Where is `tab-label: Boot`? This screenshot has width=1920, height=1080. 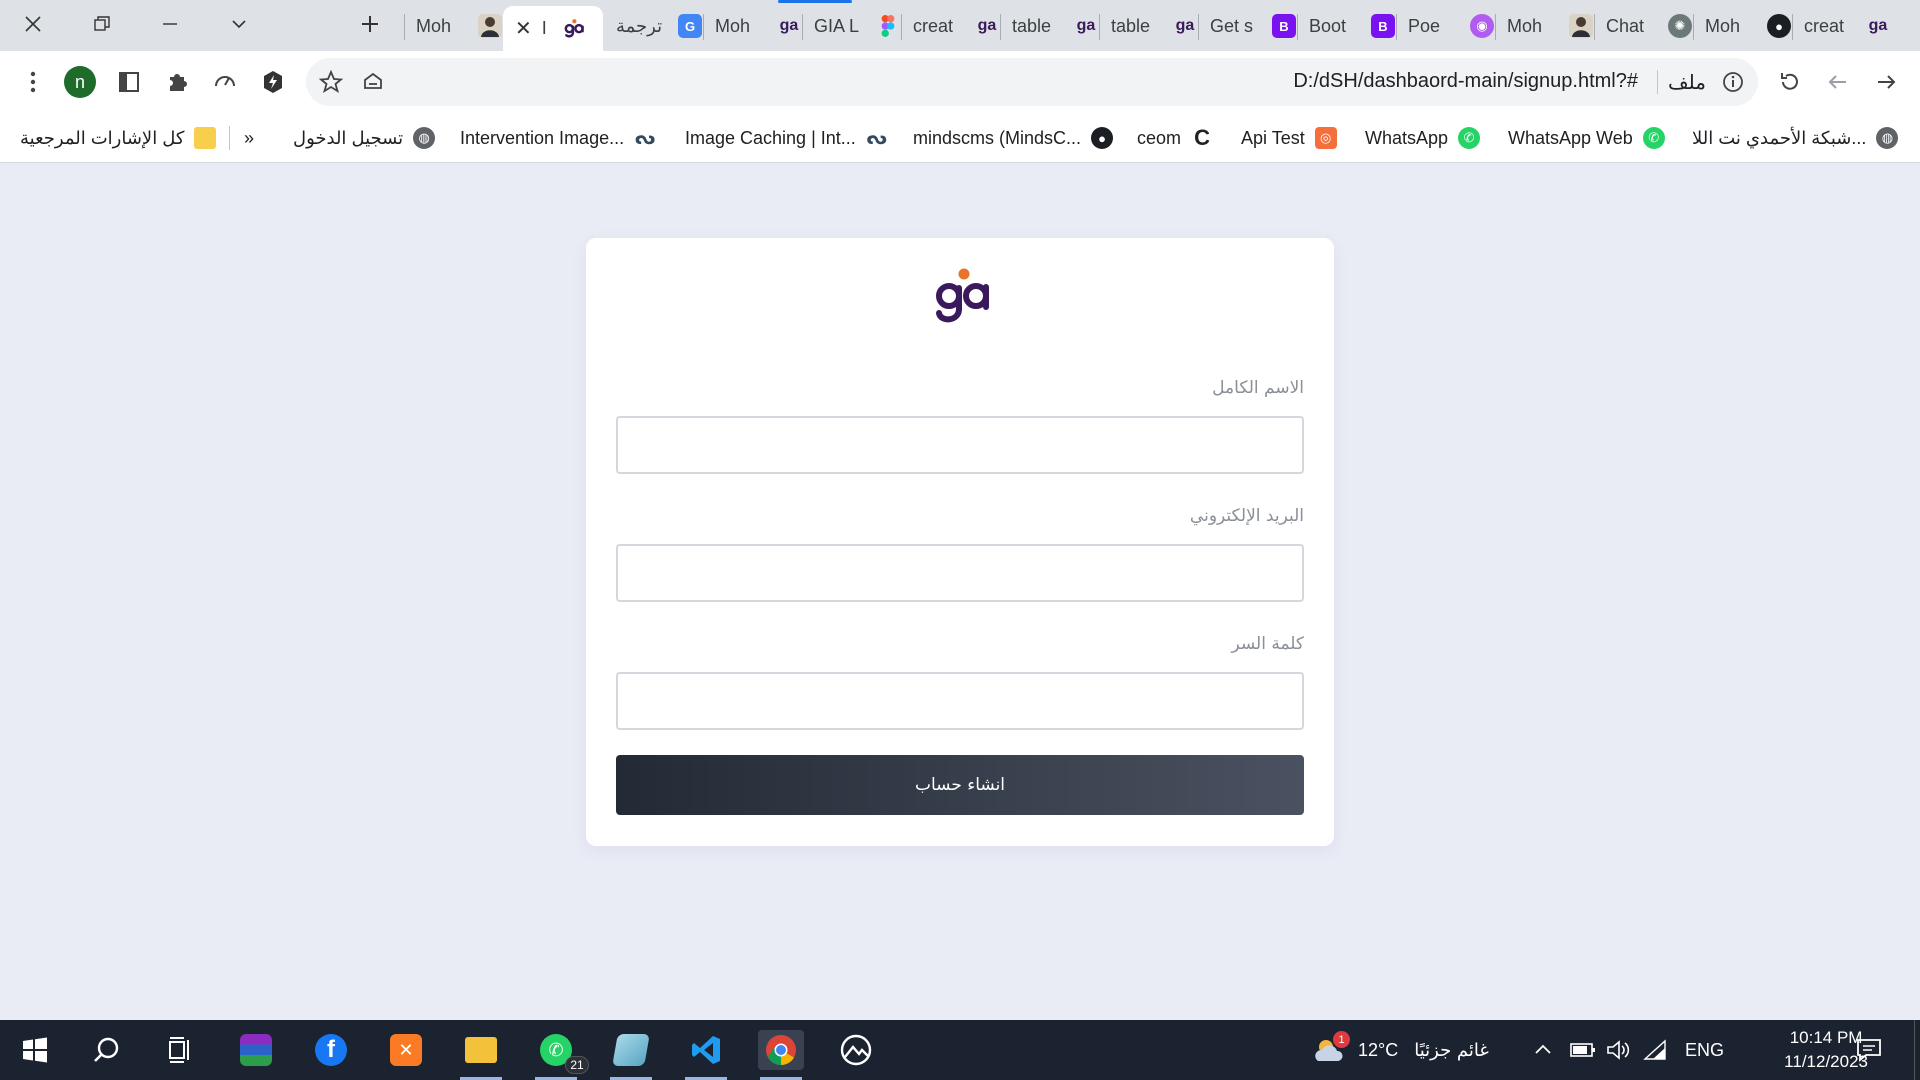
tab-label: Boot is located at coordinates (1328, 25).